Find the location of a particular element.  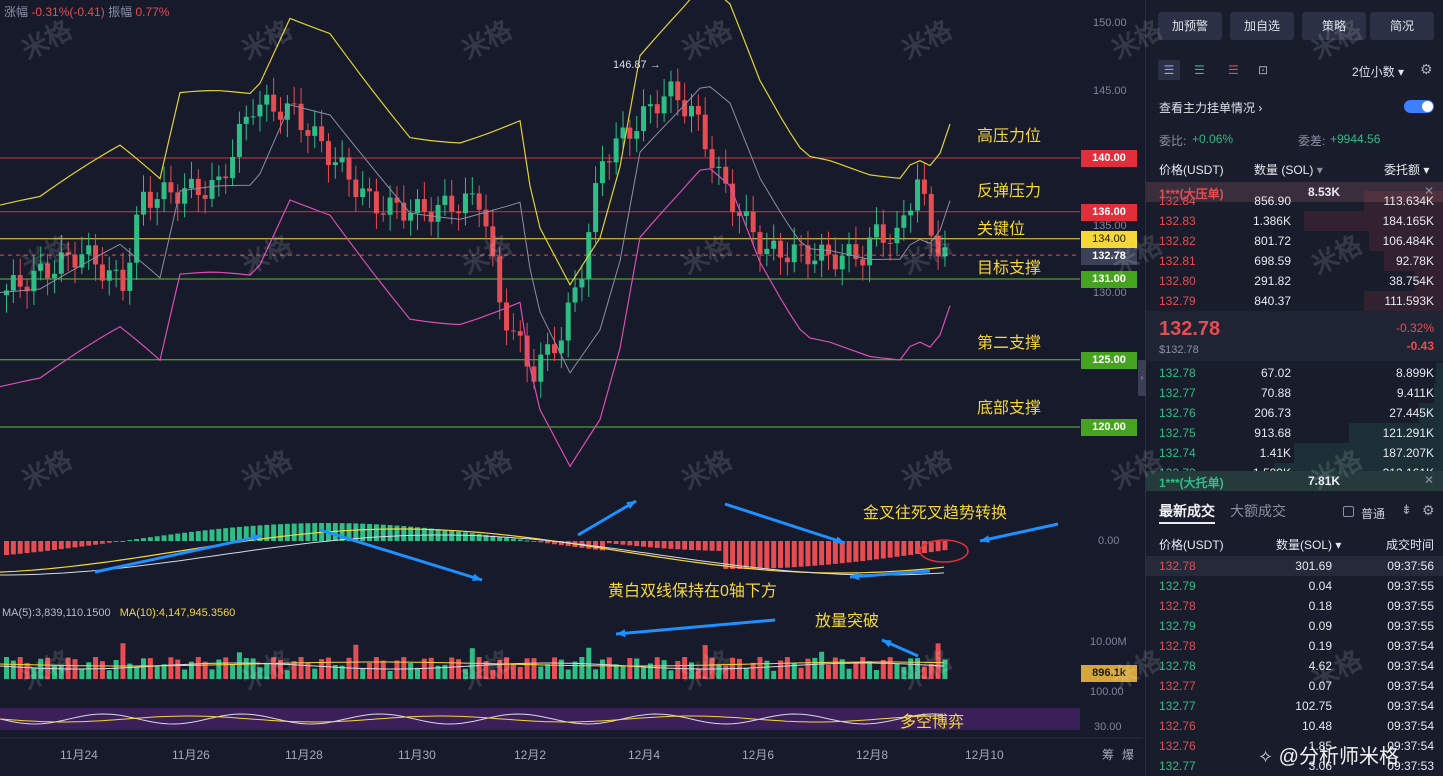

overview-button: 简况 is located at coordinates (1402, 26).